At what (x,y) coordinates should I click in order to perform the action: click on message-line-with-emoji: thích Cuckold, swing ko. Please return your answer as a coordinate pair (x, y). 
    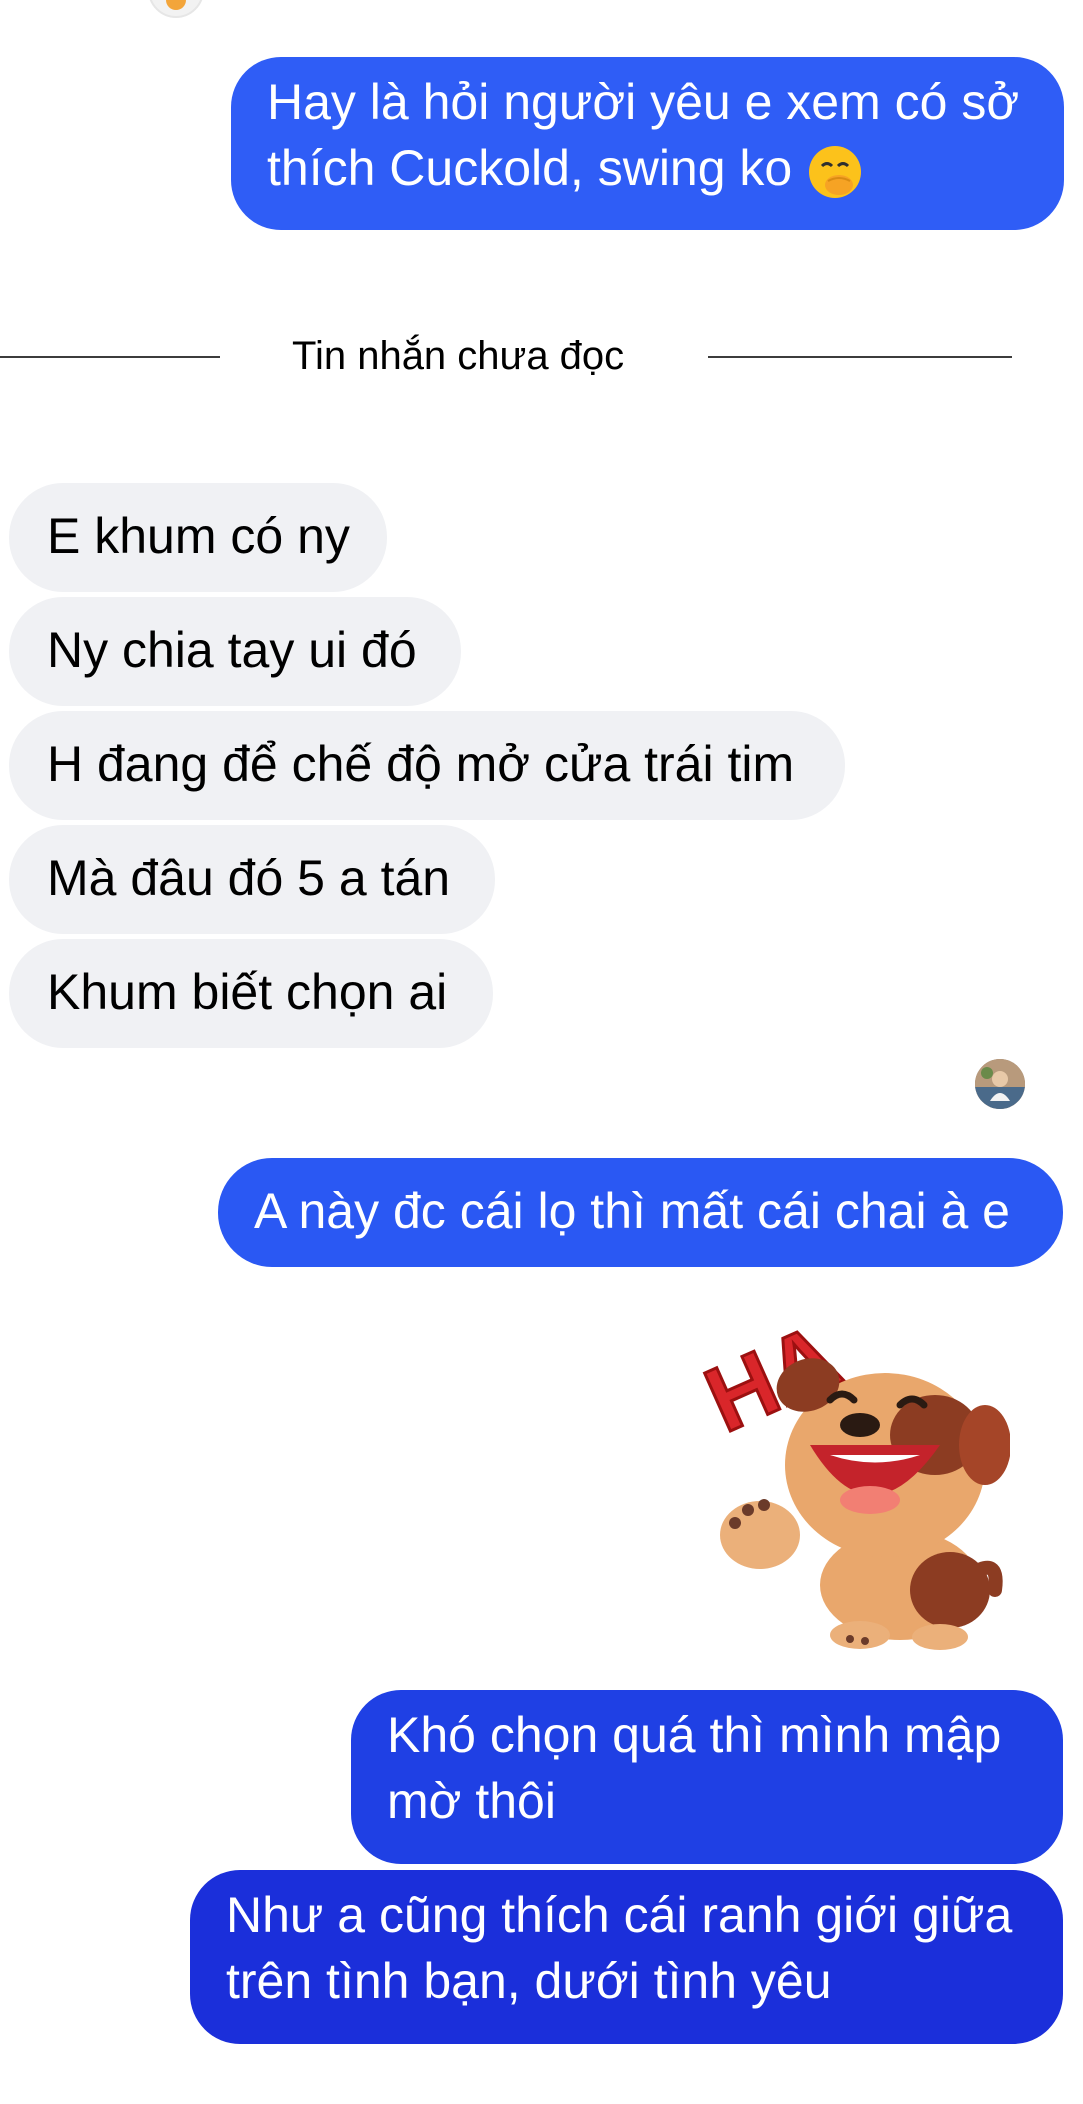
    Looking at the image, I should click on (647, 168).